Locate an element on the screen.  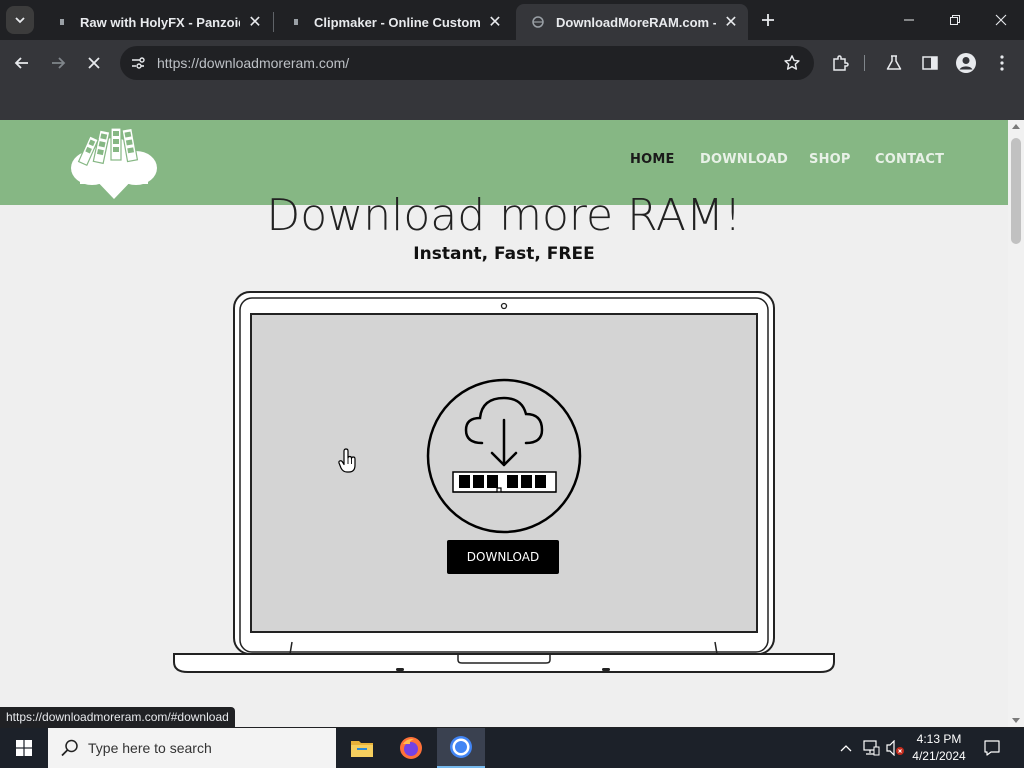
panzoid-favicon-icon is located at coordinates (62, 22).